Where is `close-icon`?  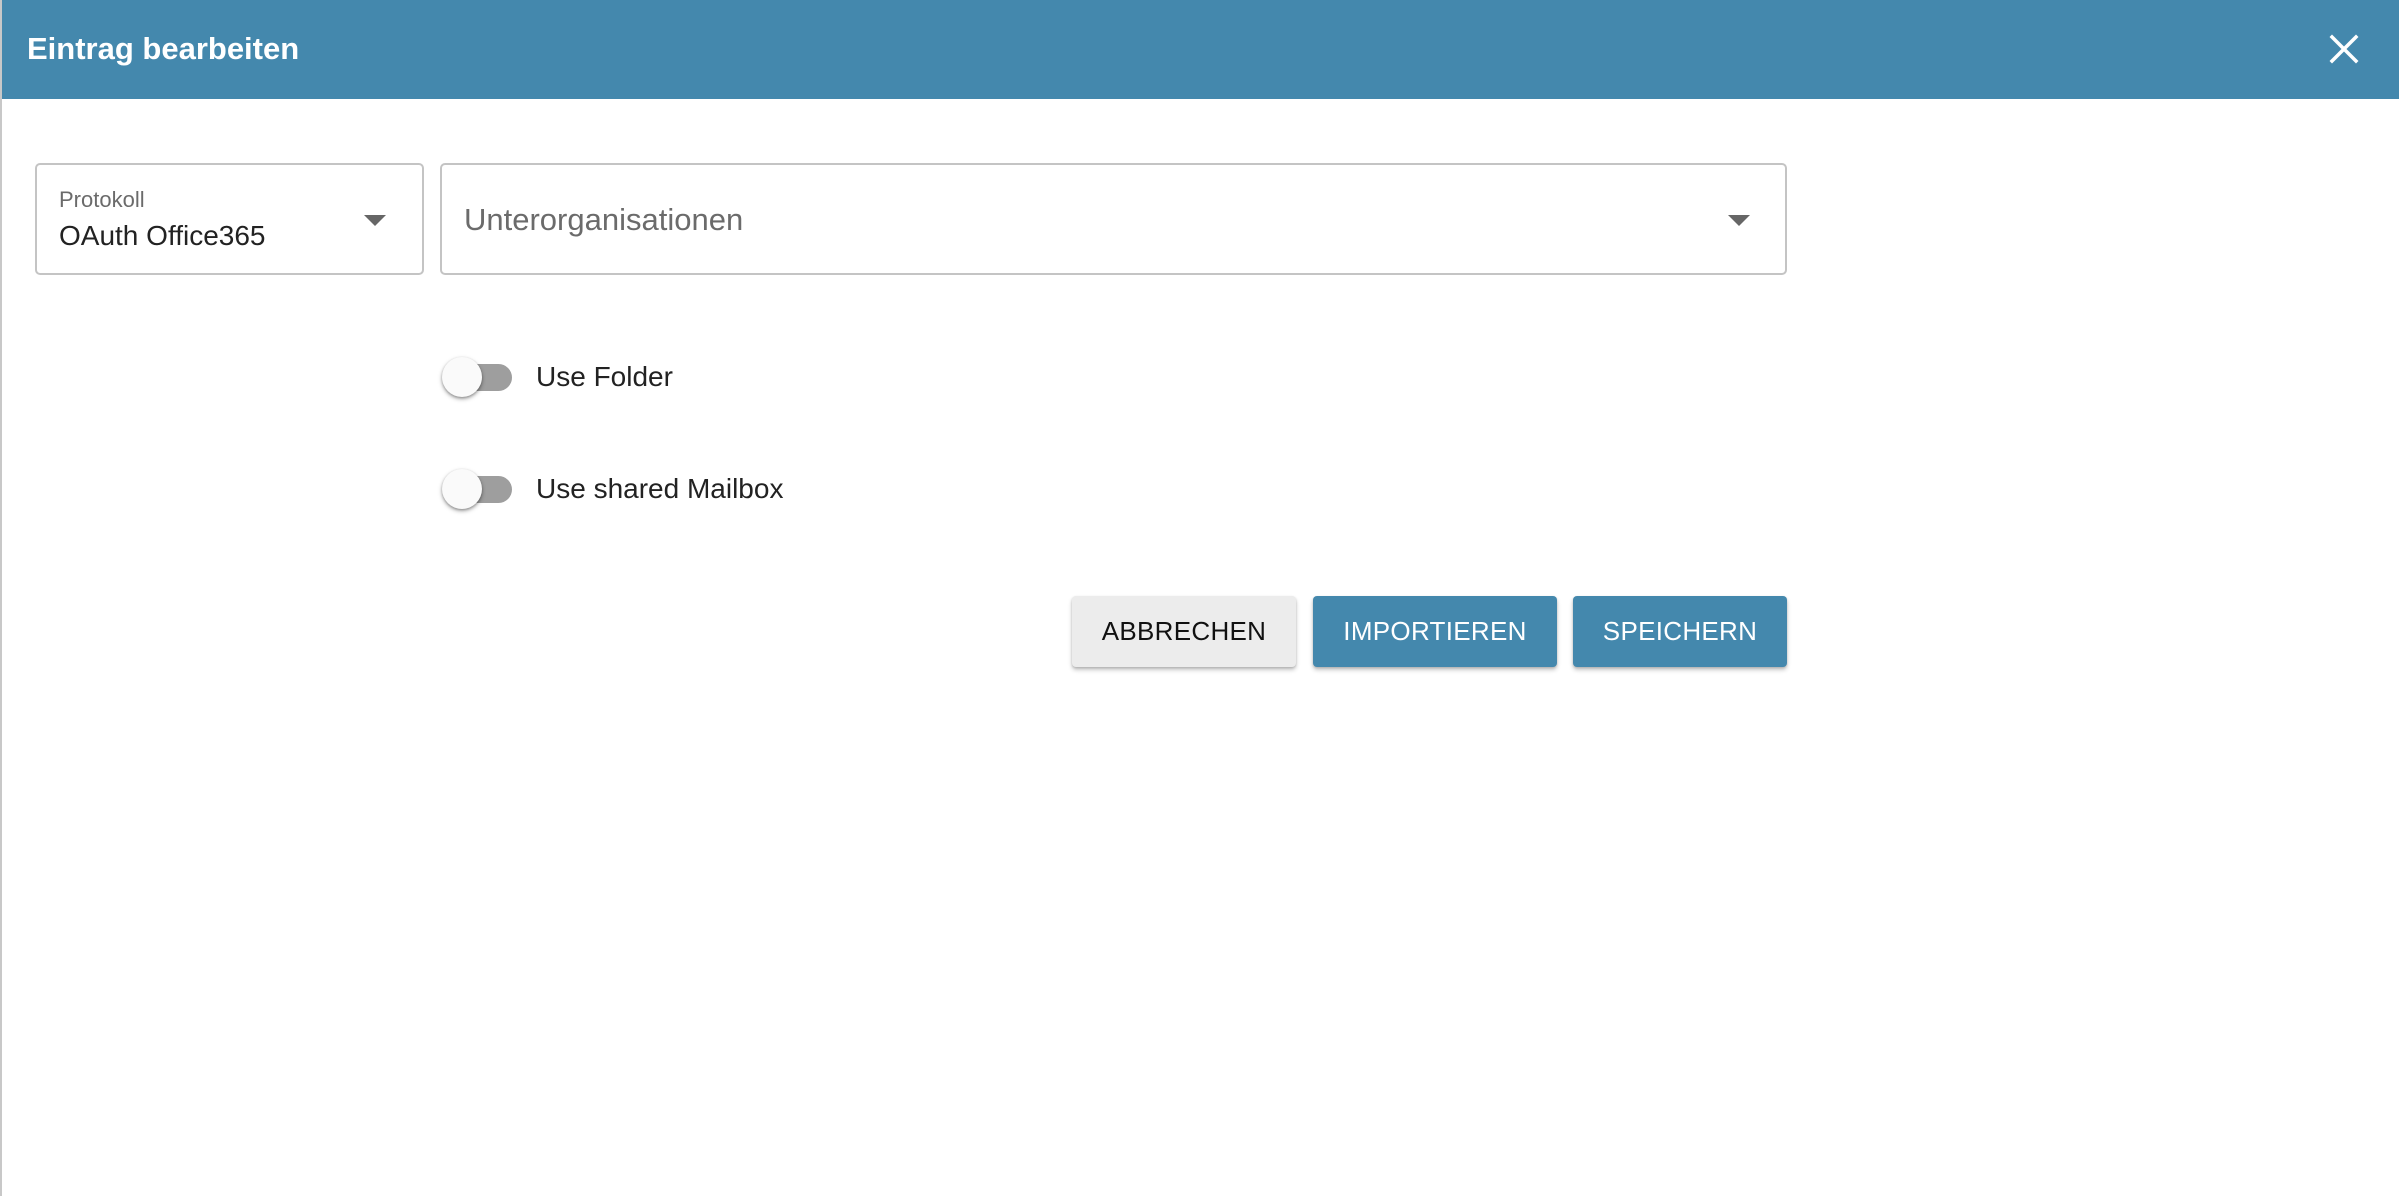 close-icon is located at coordinates (2344, 49).